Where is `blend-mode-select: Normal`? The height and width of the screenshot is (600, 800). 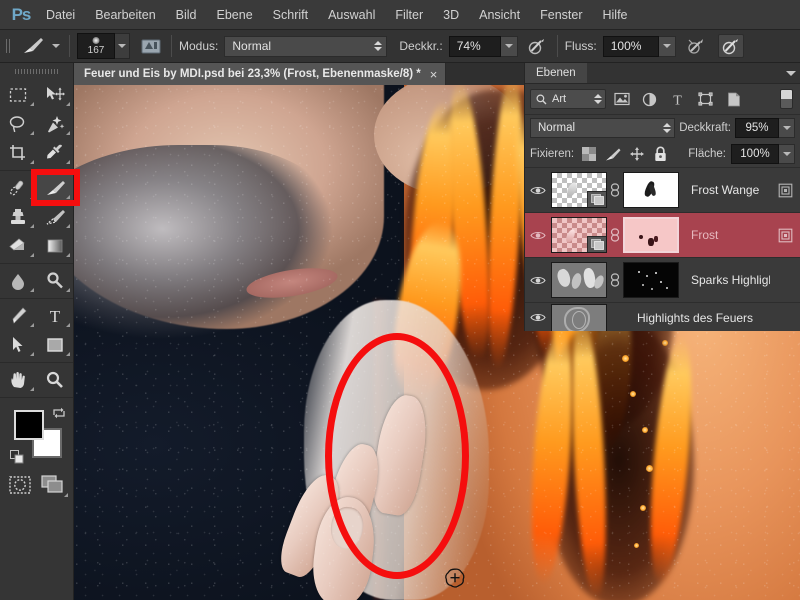 blend-mode-select: Normal is located at coordinates (306, 46).